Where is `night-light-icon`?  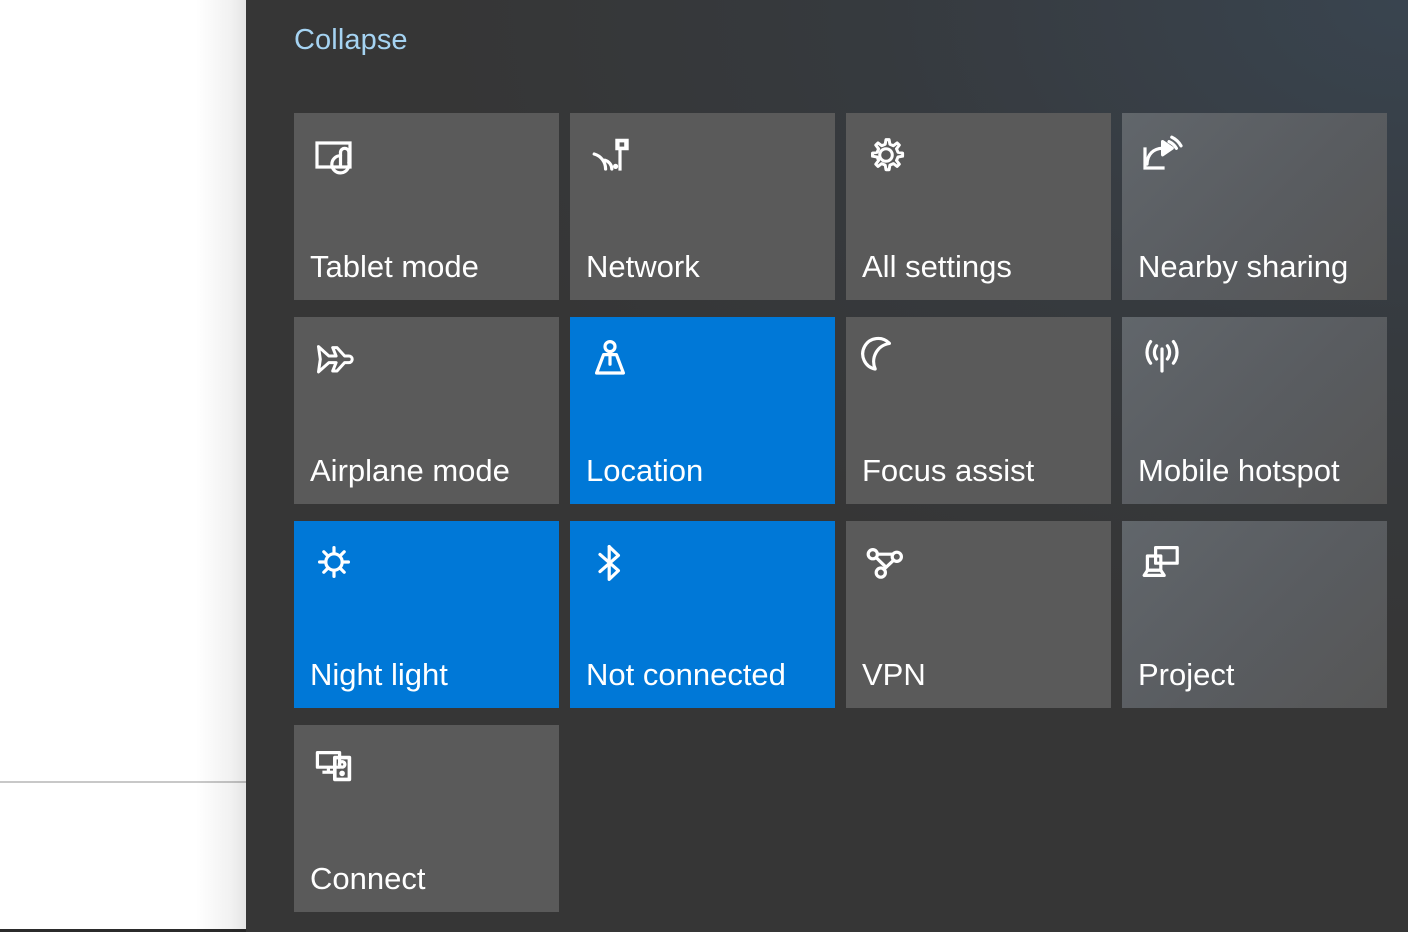 night-light-icon is located at coordinates (340, 569).